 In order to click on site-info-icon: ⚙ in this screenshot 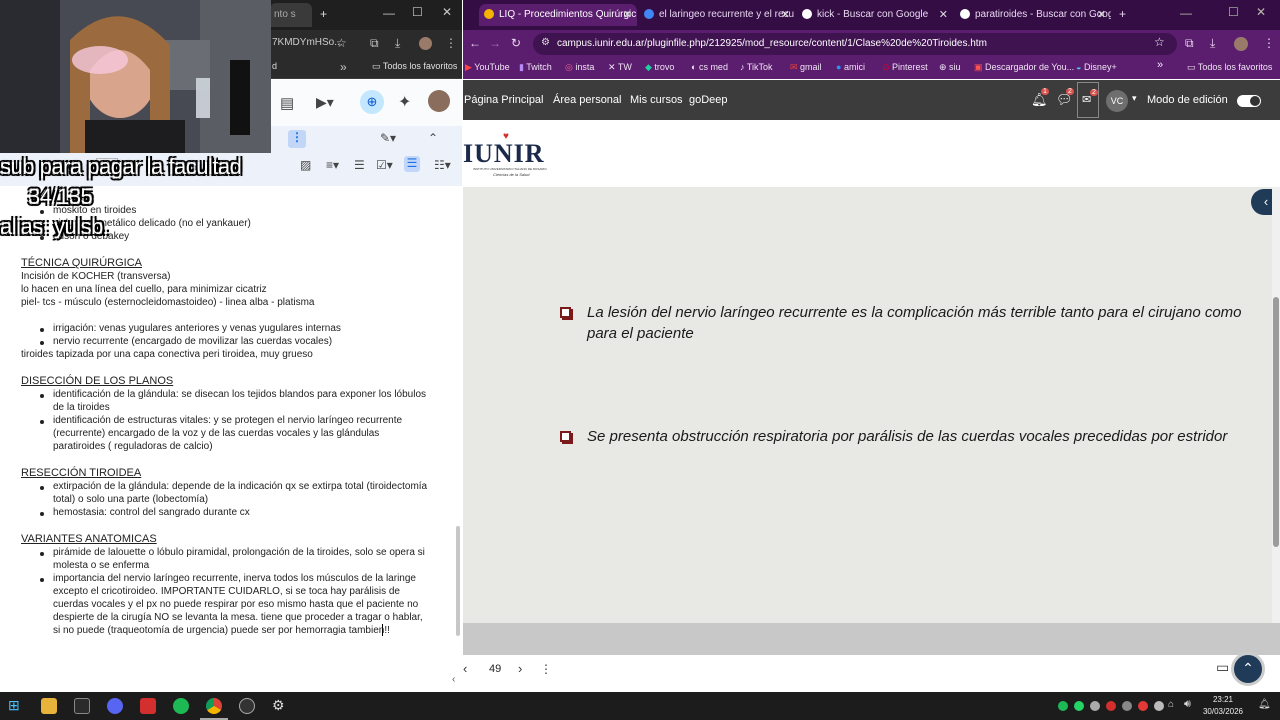, I will do `click(545, 42)`.